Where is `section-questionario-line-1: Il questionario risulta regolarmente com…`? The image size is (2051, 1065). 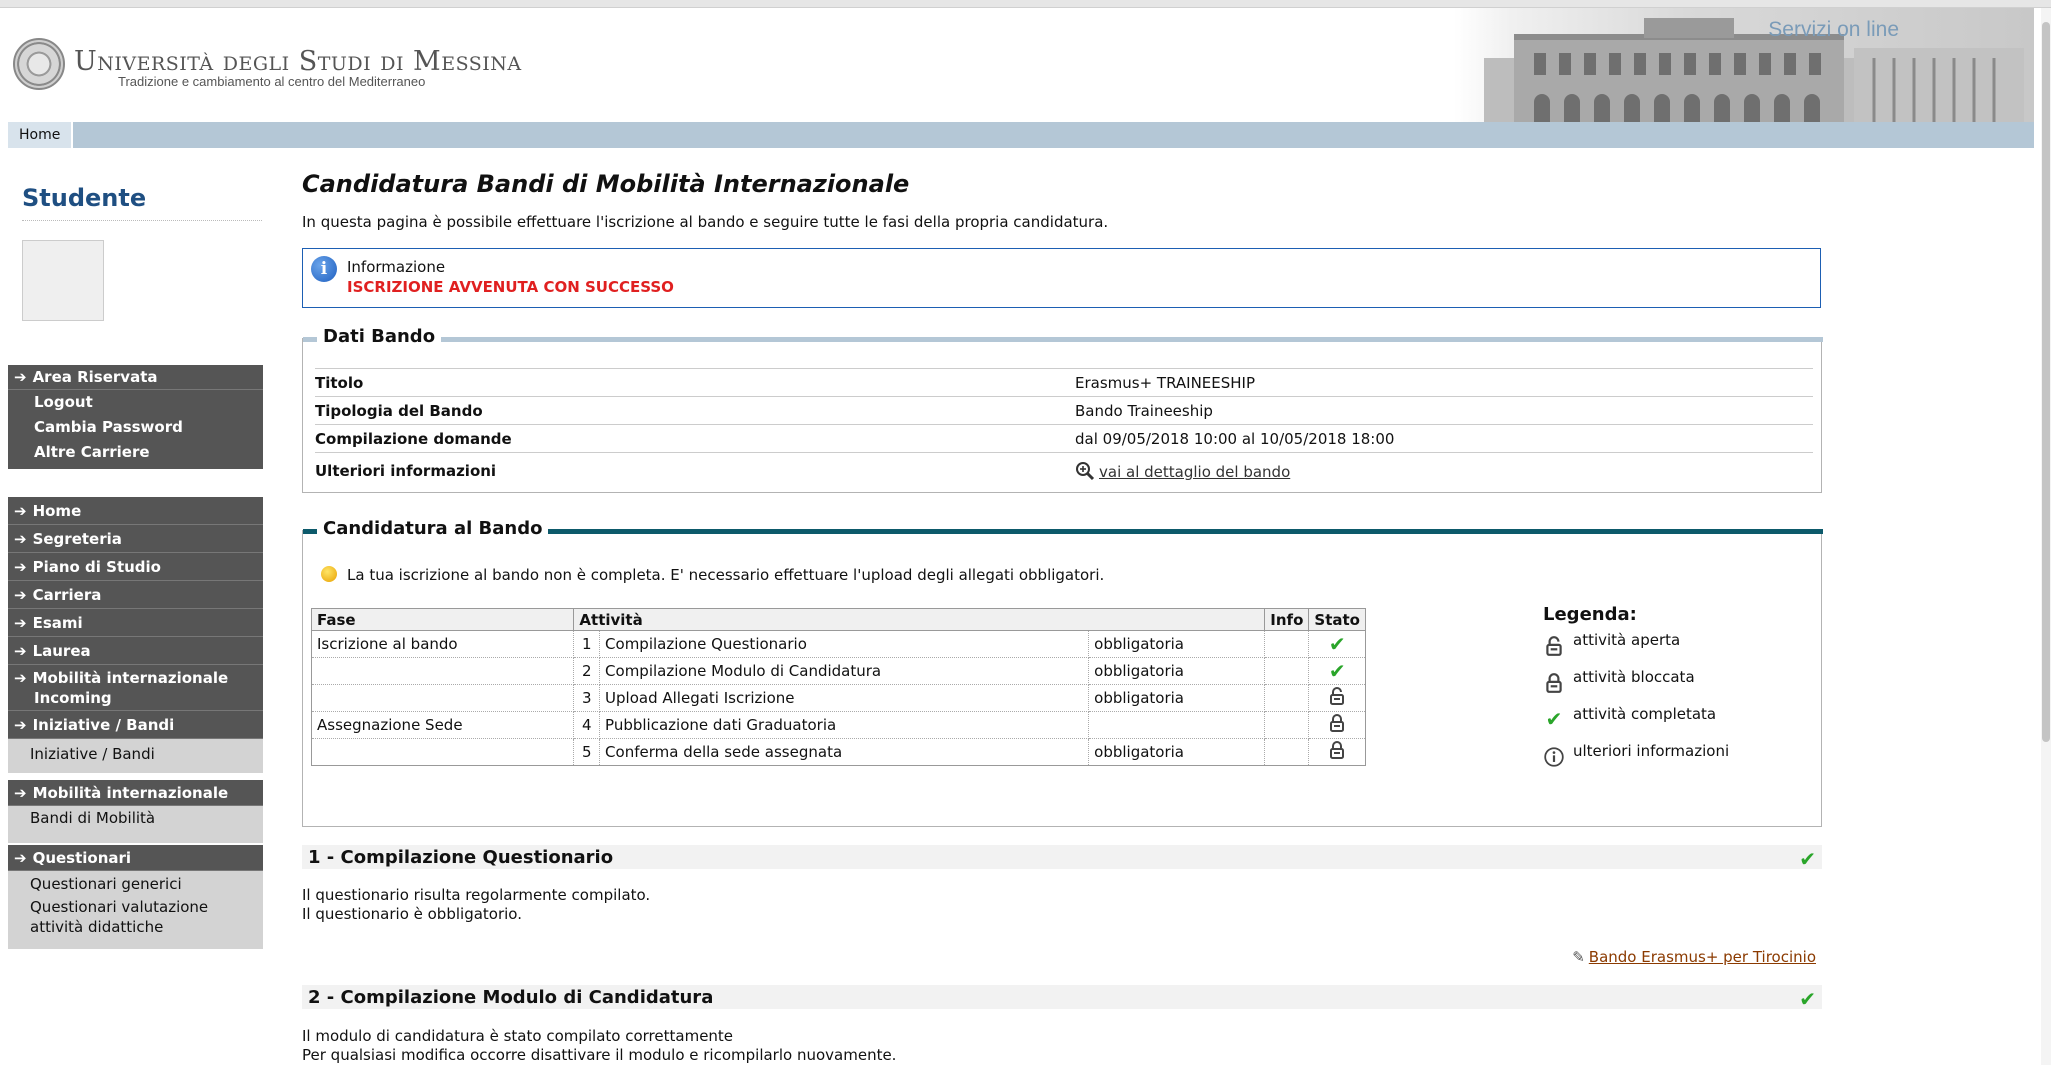
section-questionario-line-1: Il questionario risulta regolarmente com… is located at coordinates (476, 895).